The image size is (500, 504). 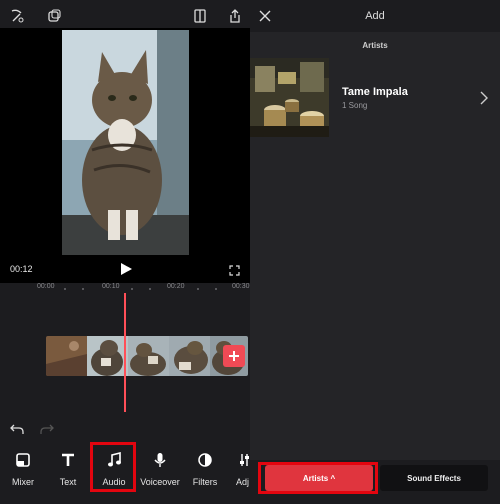 I want to click on microphone-icon, so click(x=160, y=460).